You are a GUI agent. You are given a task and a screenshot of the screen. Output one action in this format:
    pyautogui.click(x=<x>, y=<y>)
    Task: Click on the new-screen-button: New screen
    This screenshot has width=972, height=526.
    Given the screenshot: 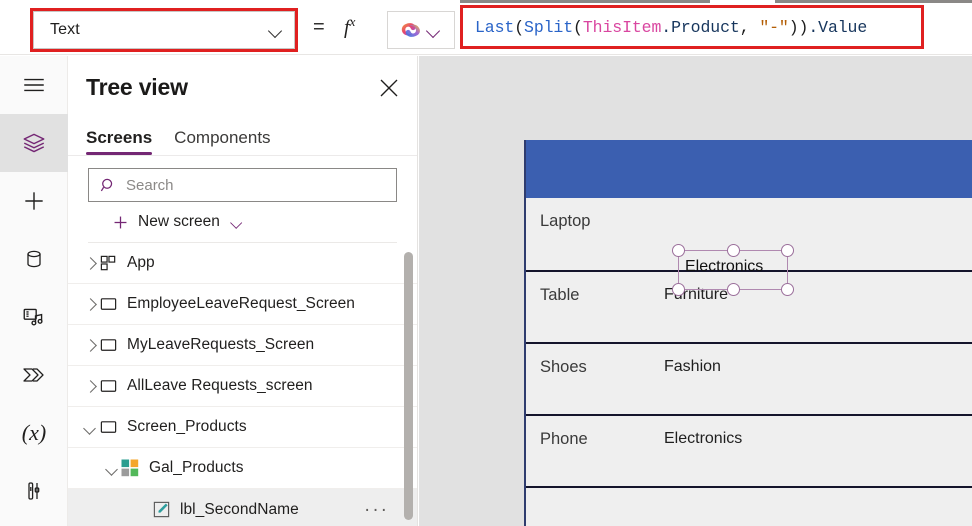 What is the action you would take?
    pyautogui.click(x=242, y=216)
    